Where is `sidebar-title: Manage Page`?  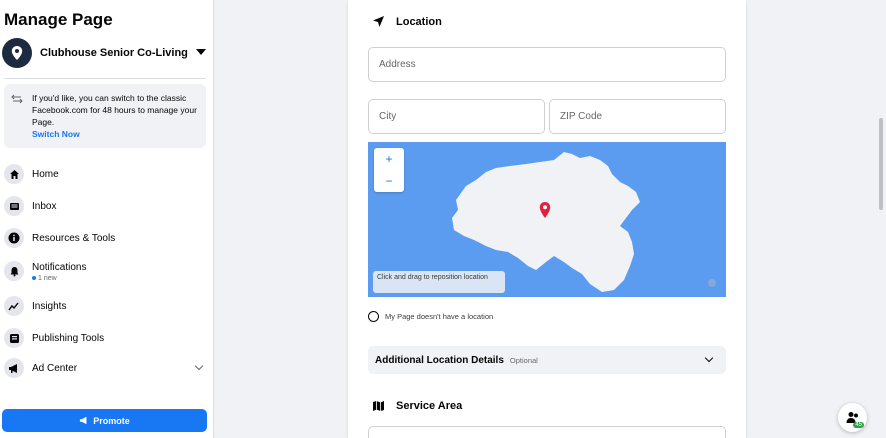 sidebar-title: Manage Page is located at coordinates (58, 19).